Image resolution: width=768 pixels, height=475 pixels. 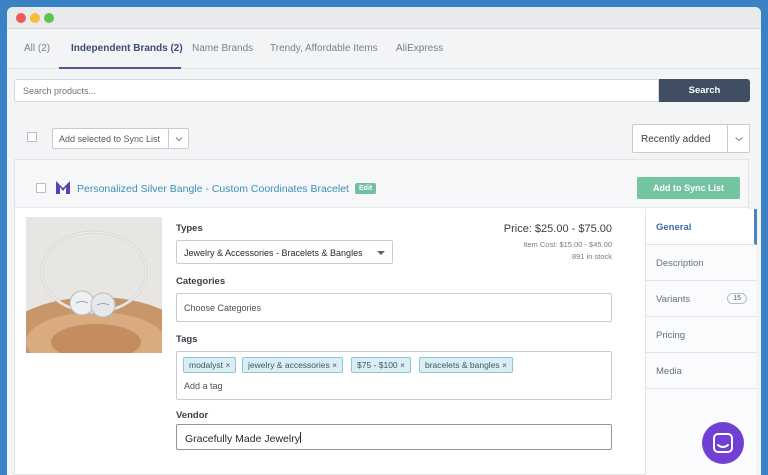 What do you see at coordinates (671, 335) in the screenshot?
I see `tab-pricing-label: Pricing` at bounding box center [671, 335].